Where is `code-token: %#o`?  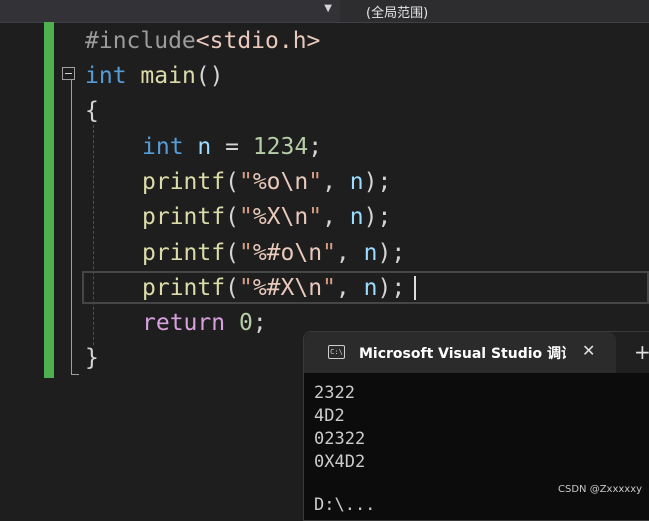
code-token: %#o is located at coordinates (273, 253).